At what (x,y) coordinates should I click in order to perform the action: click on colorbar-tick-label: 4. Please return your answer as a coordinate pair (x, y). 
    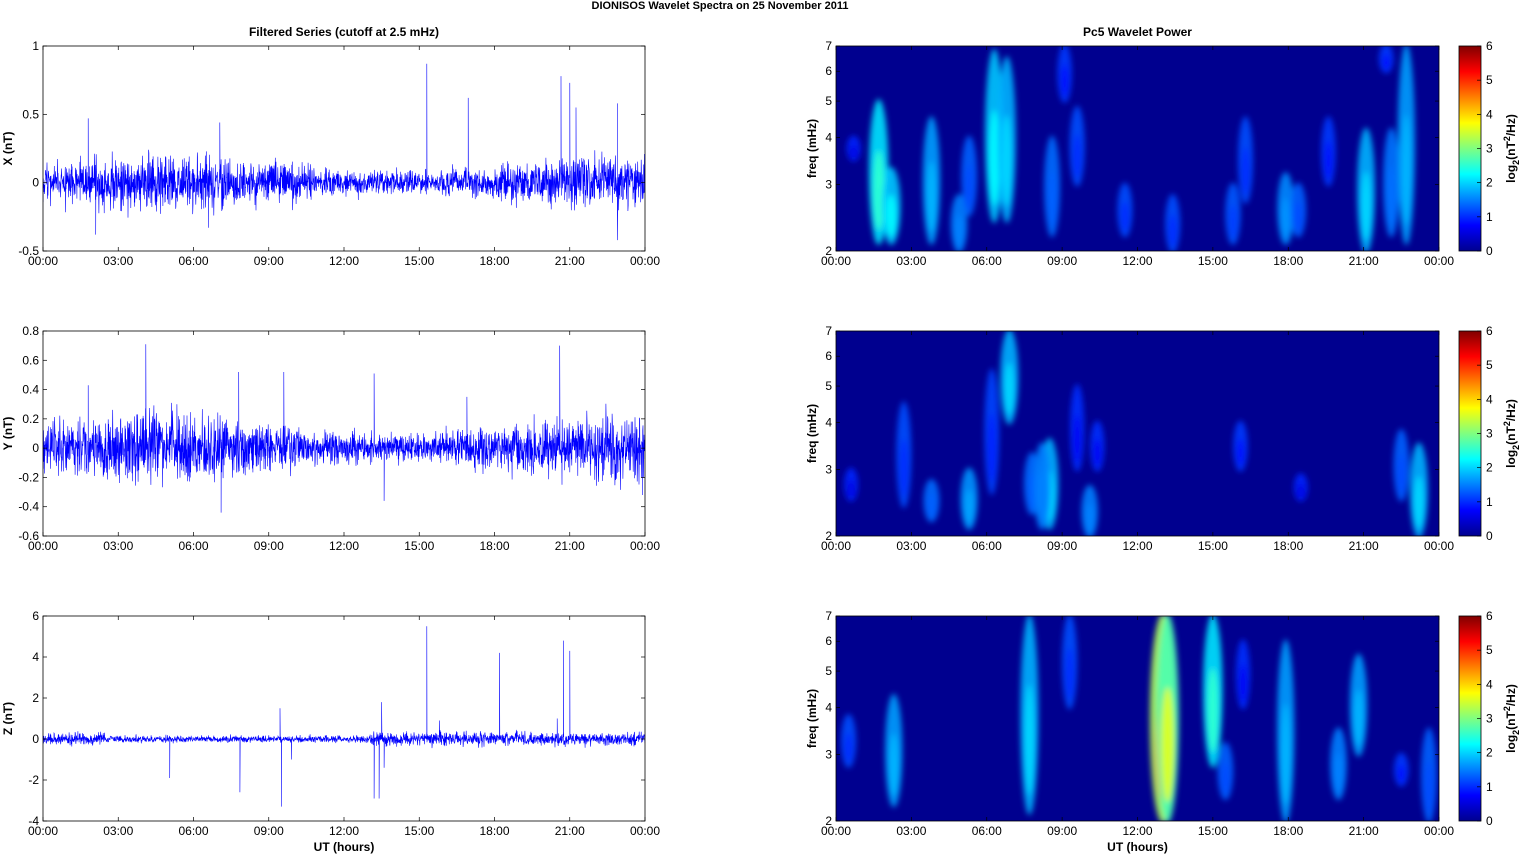
    Looking at the image, I should click on (1489, 399).